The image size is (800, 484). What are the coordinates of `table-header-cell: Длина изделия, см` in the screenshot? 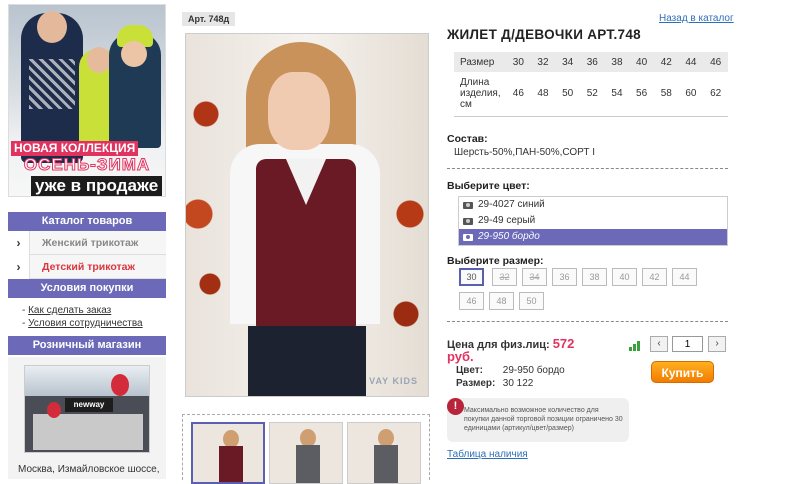 It's located at (480, 94).